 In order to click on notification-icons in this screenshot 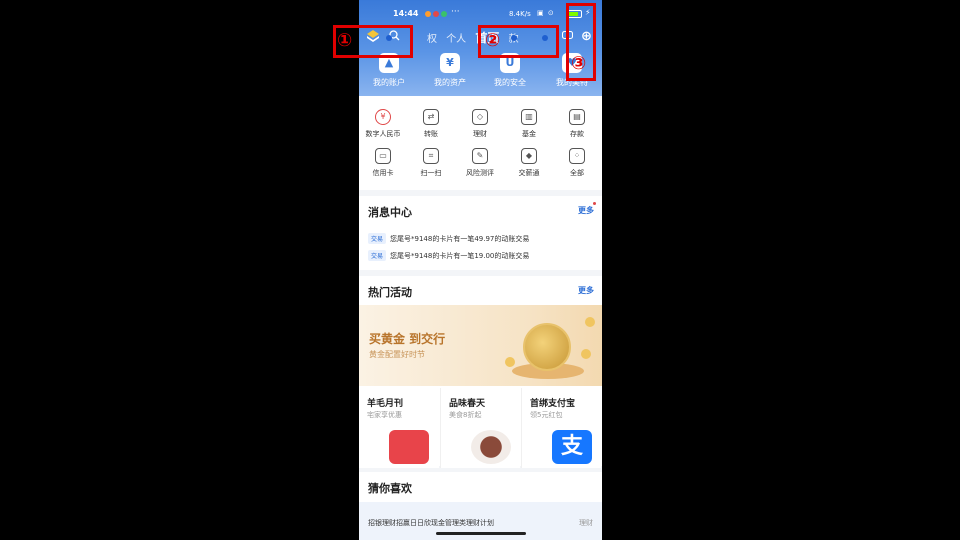, I will do `click(437, 14)`.